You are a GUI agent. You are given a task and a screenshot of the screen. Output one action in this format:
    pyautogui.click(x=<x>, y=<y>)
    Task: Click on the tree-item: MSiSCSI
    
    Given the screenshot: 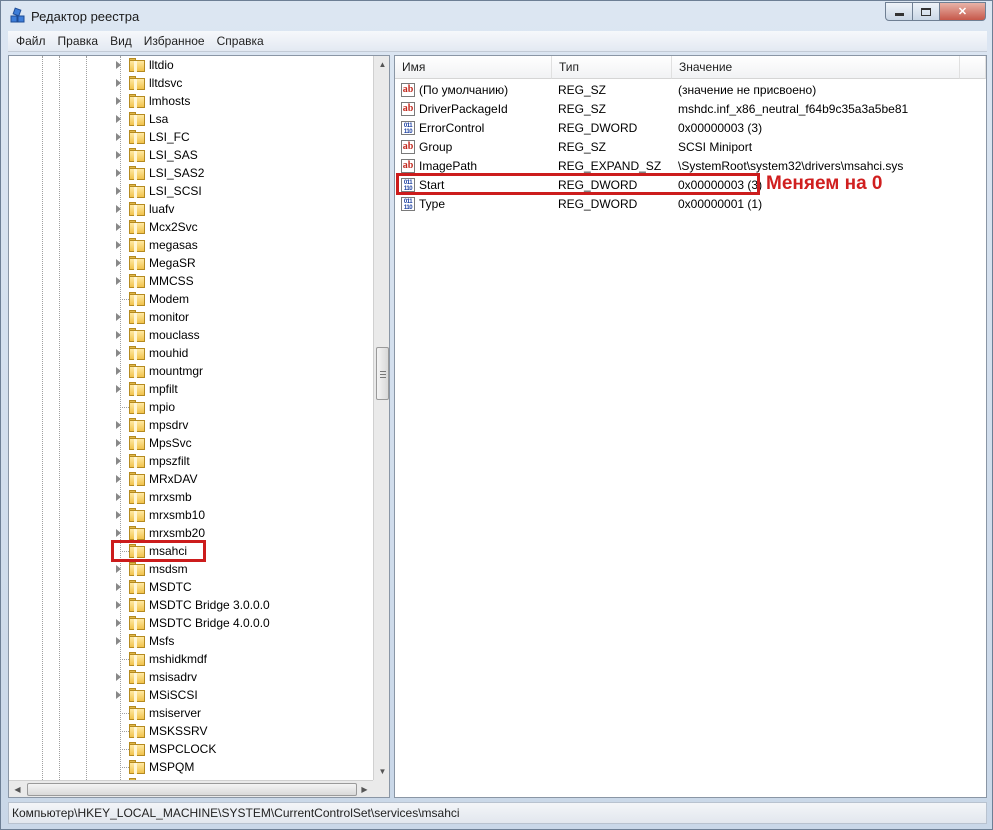 What is the action you would take?
    pyautogui.click(x=191, y=695)
    